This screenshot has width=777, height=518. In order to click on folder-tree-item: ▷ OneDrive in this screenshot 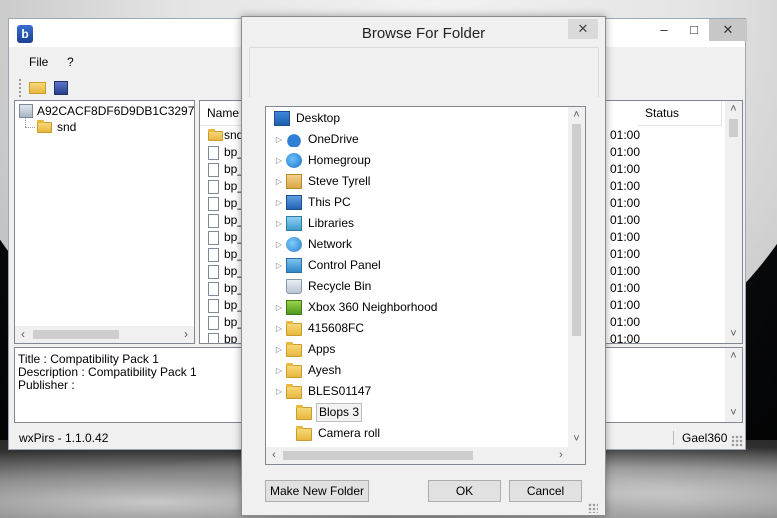, I will do `click(416, 139)`.